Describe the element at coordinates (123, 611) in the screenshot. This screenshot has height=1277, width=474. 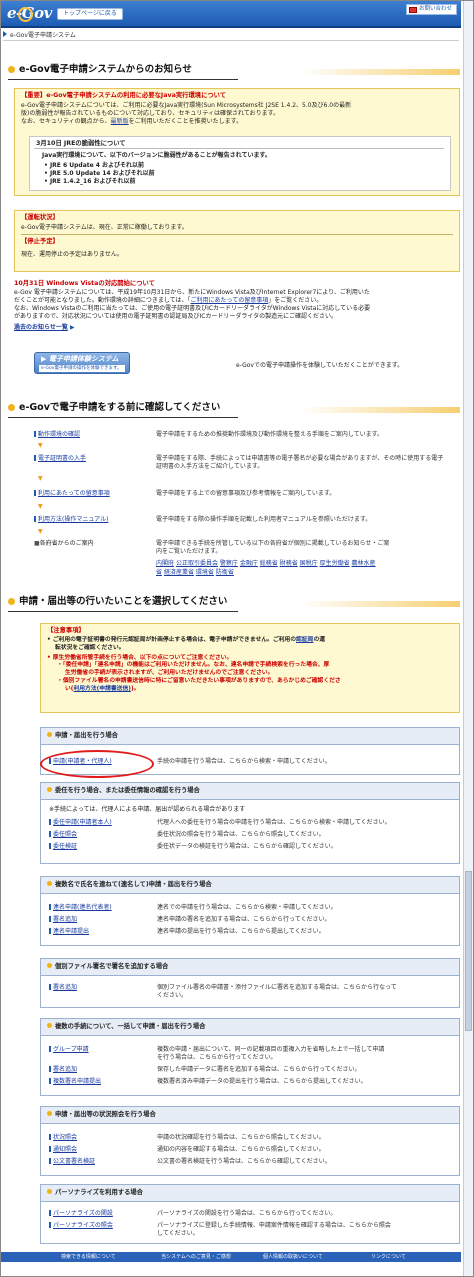
I see `heading-underline` at that location.